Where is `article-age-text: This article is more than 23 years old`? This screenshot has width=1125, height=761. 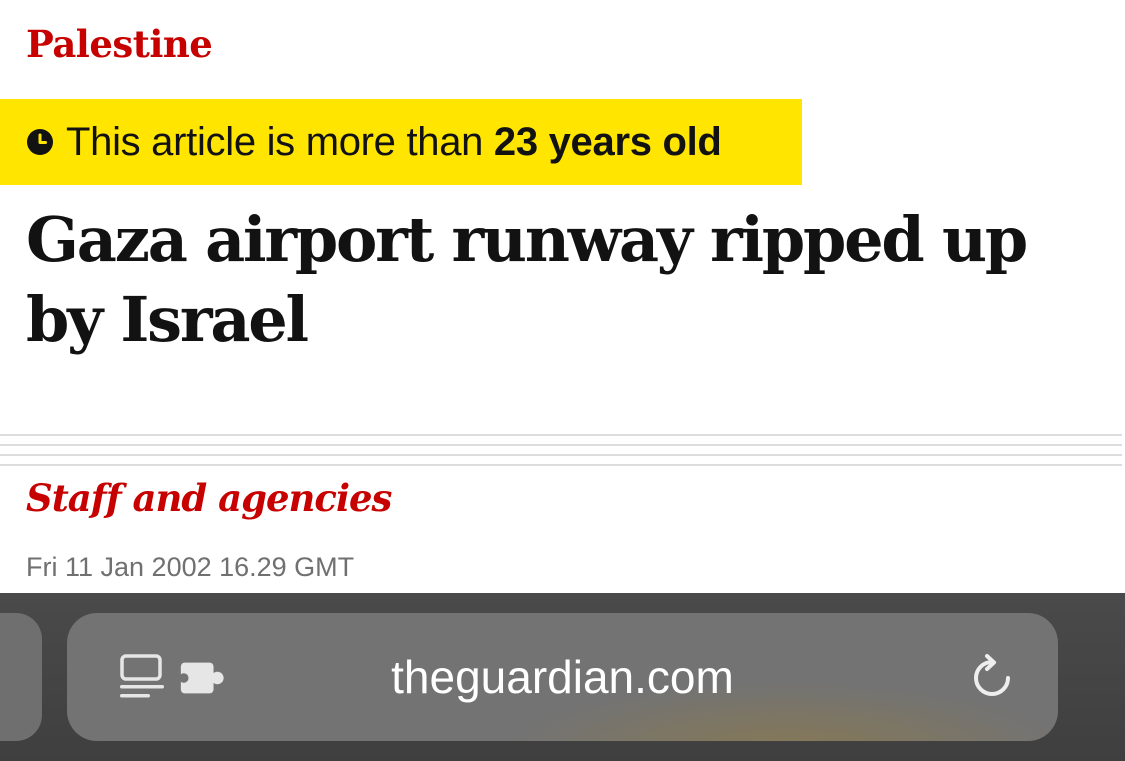
article-age-text: This article is more than 23 years old is located at coordinates (394, 142).